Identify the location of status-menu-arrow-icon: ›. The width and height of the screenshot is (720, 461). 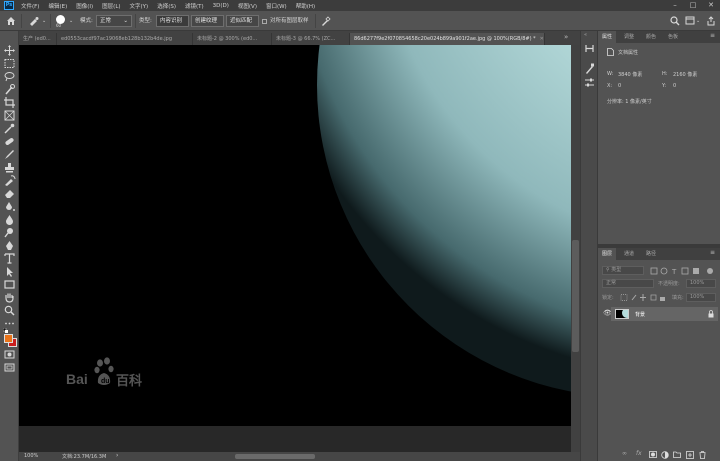
(117, 455).